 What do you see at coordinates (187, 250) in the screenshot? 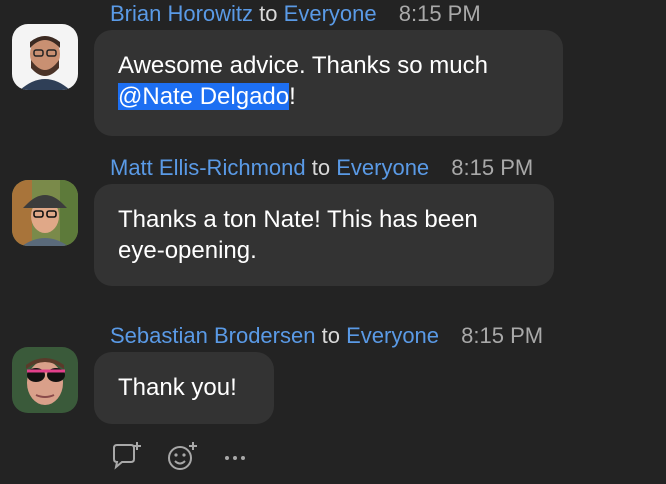
I see `message-text-line2: eye-opening.` at bounding box center [187, 250].